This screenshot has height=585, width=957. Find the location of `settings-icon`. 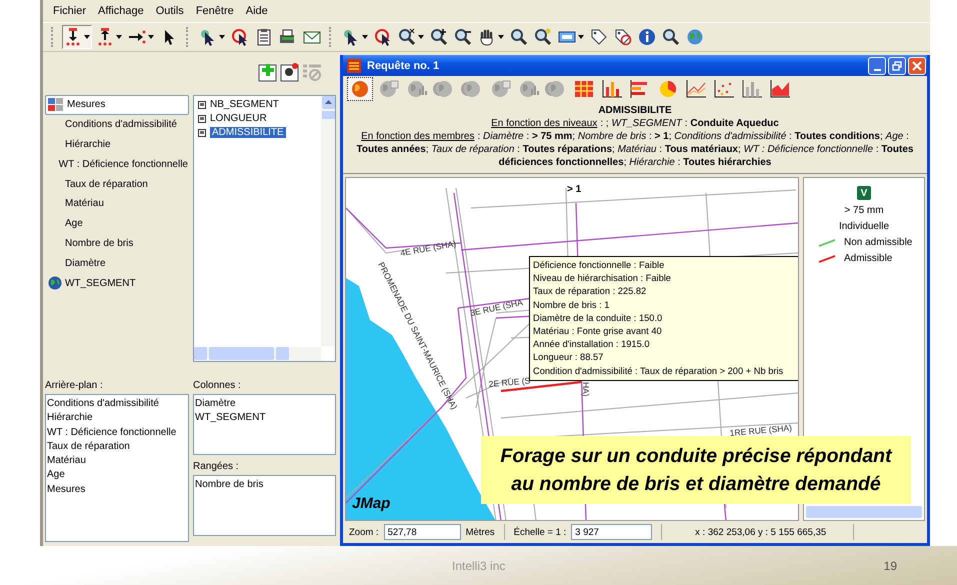

settings-icon is located at coordinates (290, 72).